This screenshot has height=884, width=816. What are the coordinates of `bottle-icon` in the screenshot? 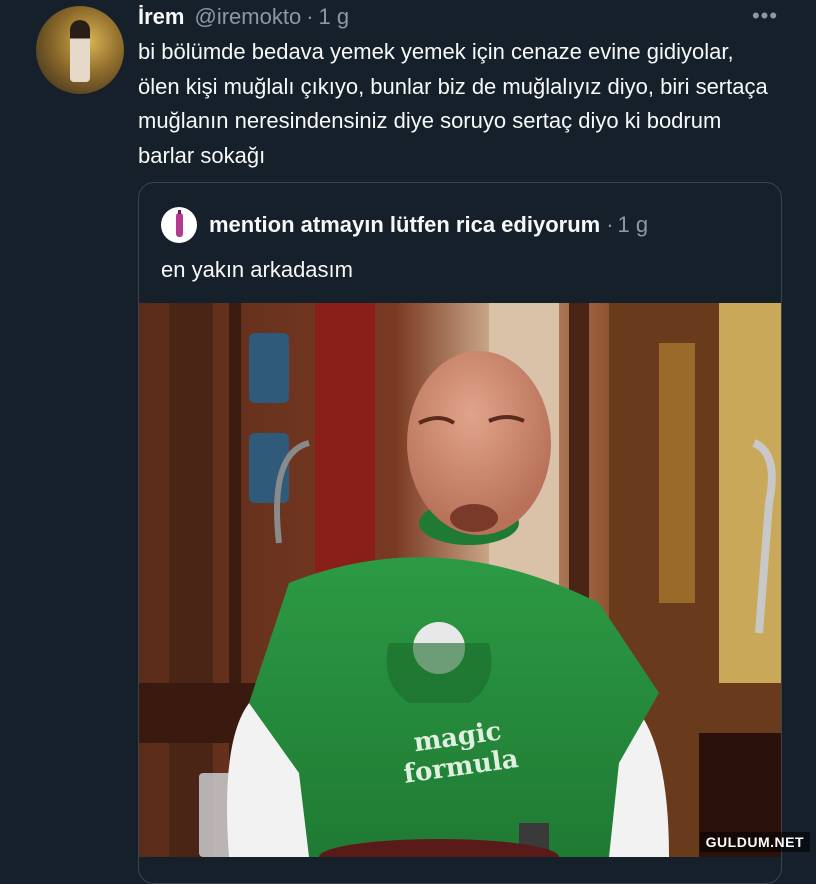 It's located at (179, 223).